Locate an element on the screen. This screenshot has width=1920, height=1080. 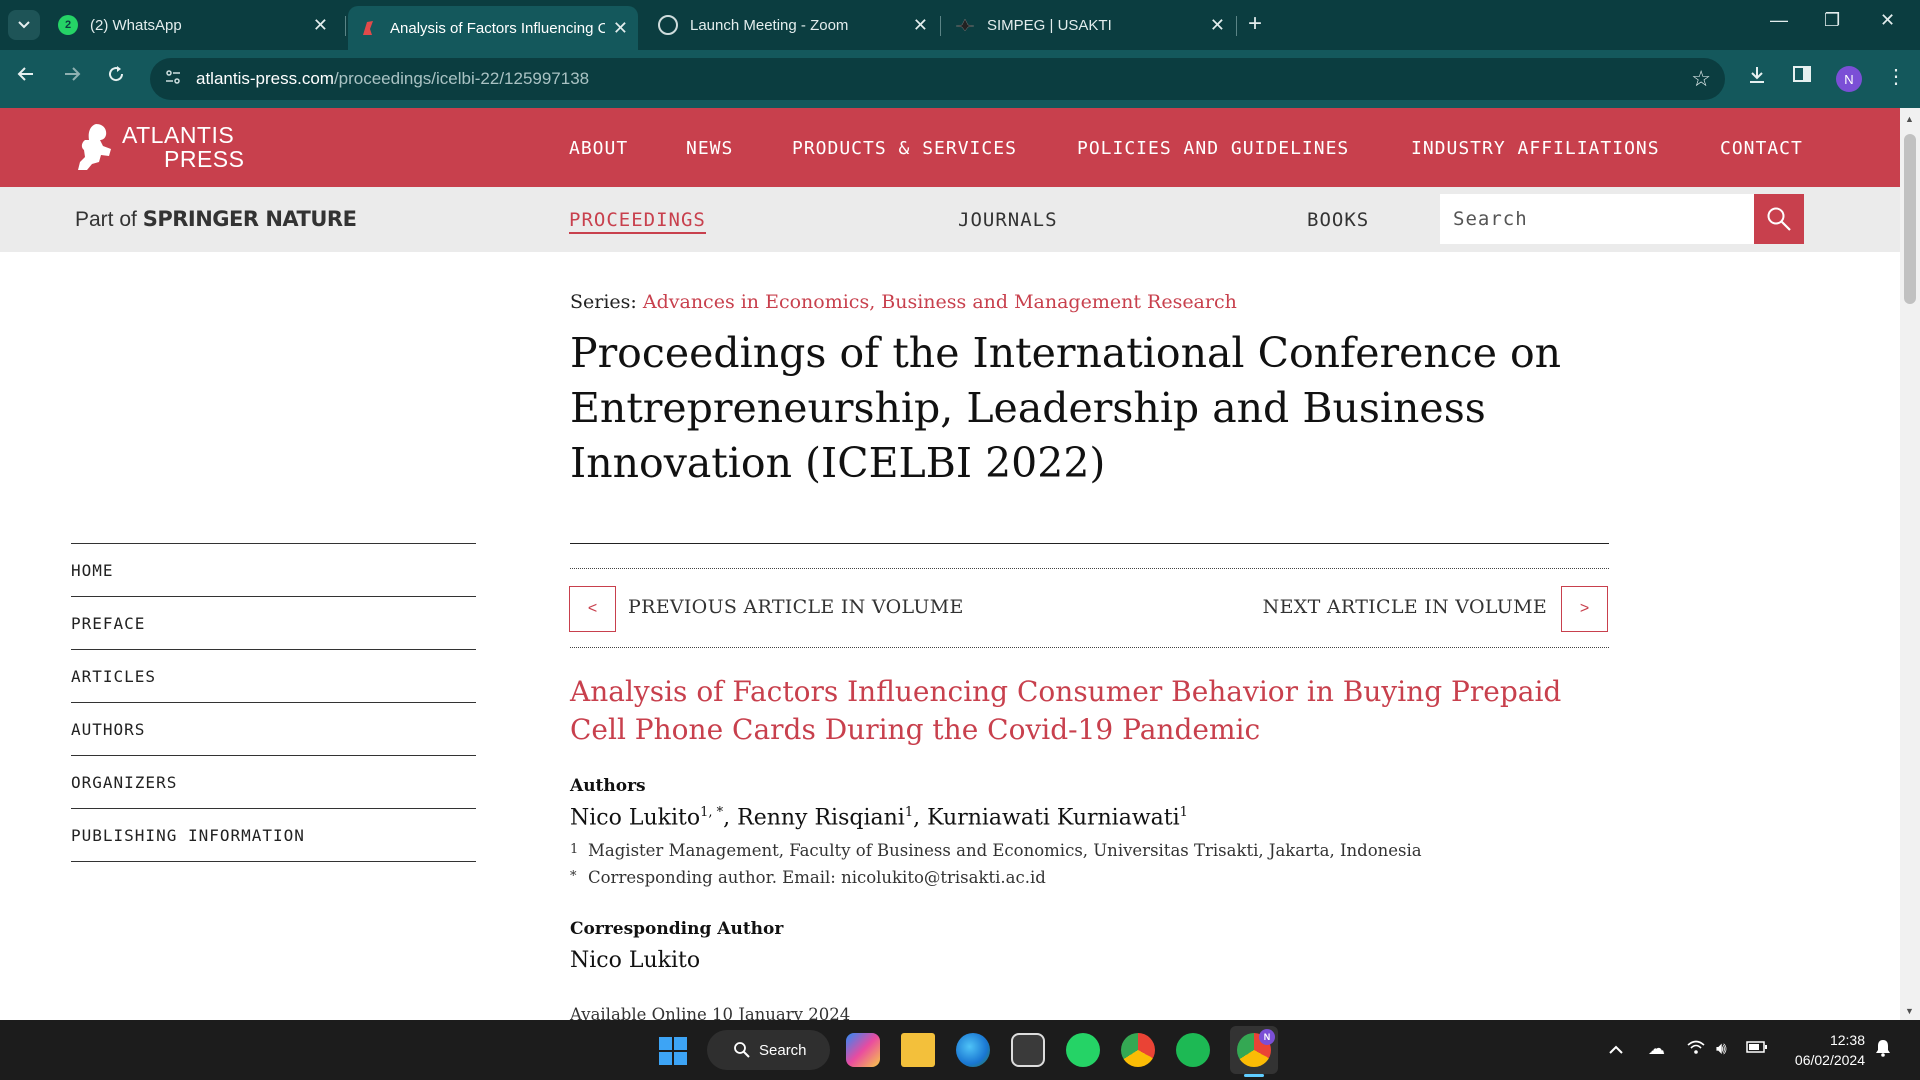
show-hidden-icons-chevron-icon is located at coordinates (1616, 1049).